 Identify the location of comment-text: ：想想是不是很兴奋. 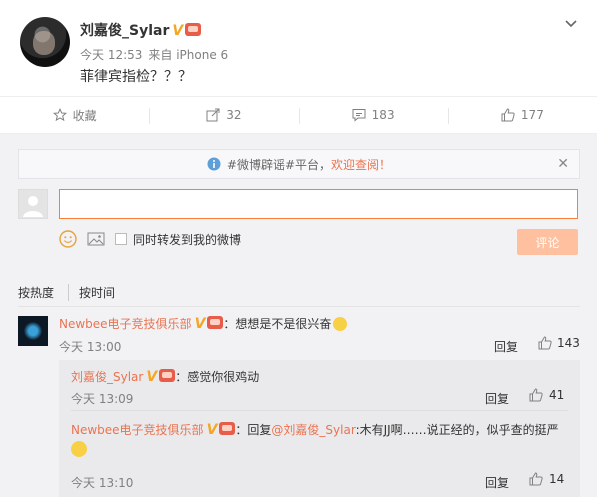
(277, 324).